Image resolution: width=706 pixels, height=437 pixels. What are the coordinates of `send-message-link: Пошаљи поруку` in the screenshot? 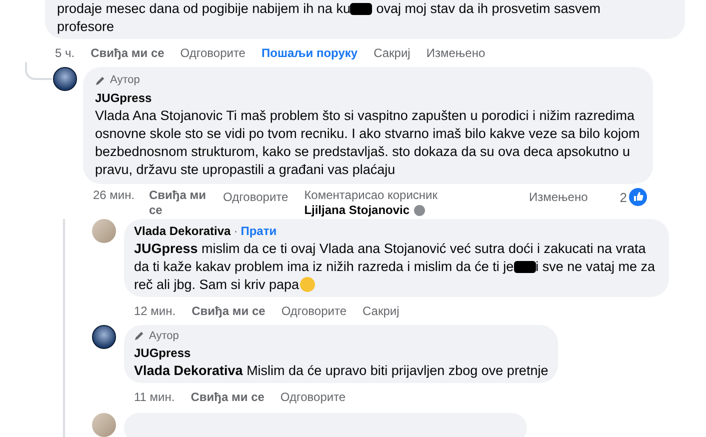 It's located at (309, 53).